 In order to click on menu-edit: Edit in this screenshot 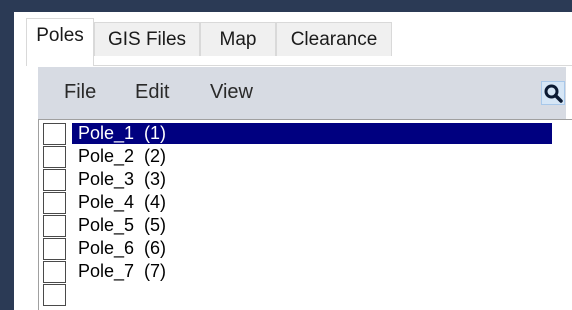, I will do `click(152, 92)`.